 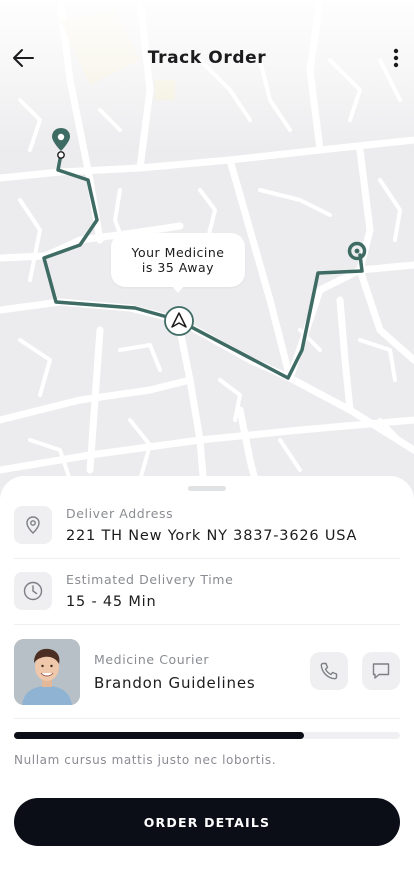 I want to click on call-courier-button, so click(x=329, y=671).